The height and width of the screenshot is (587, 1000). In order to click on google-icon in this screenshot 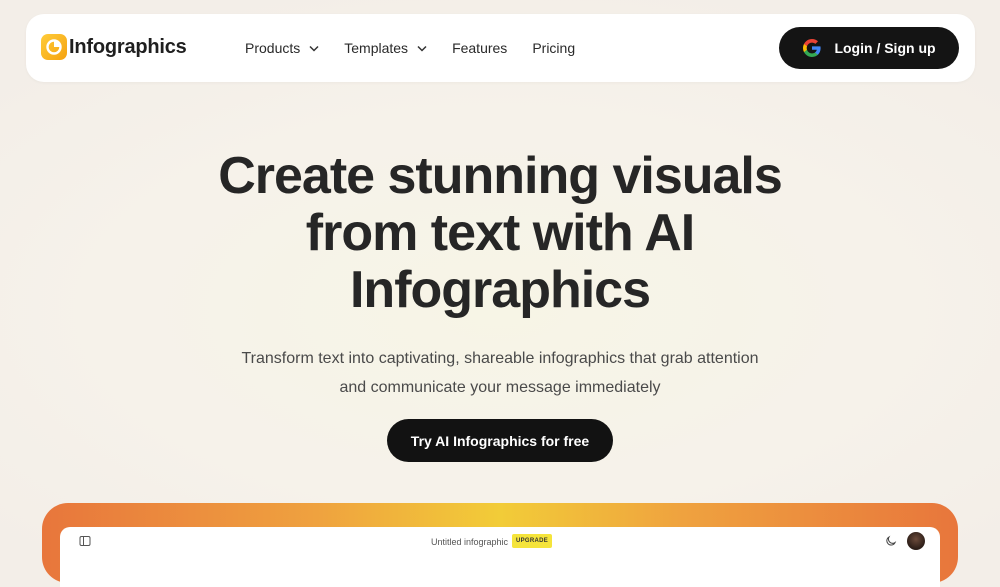, I will do `click(812, 48)`.